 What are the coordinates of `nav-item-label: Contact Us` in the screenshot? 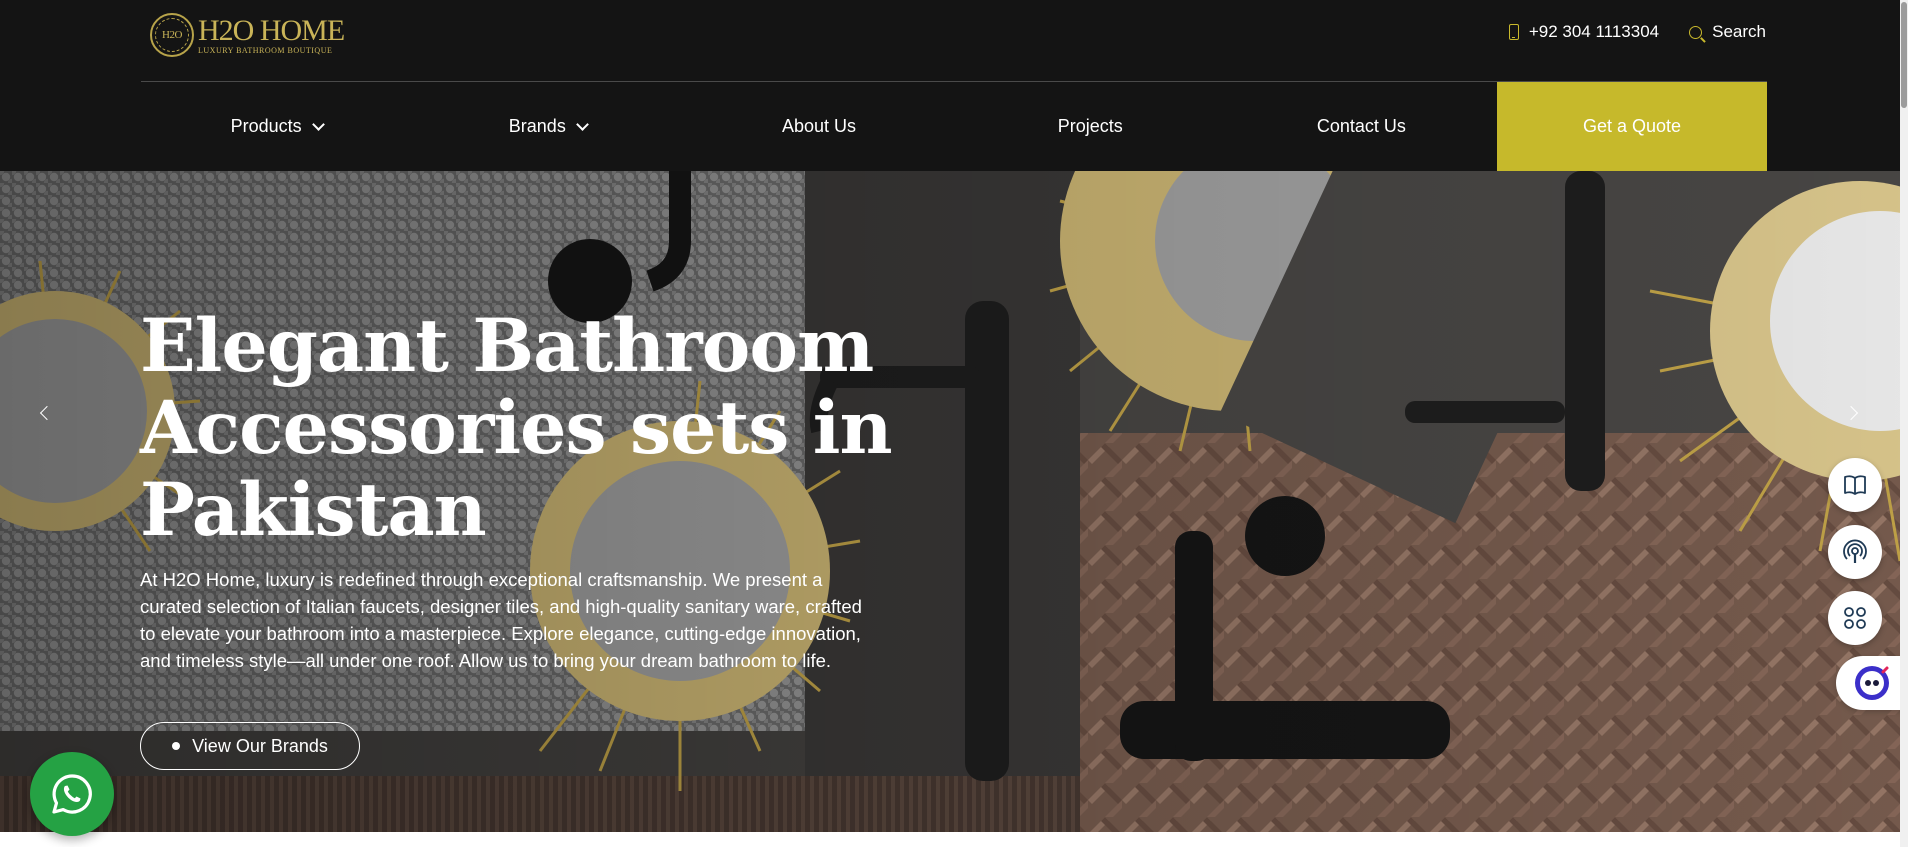 It's located at (1361, 126).